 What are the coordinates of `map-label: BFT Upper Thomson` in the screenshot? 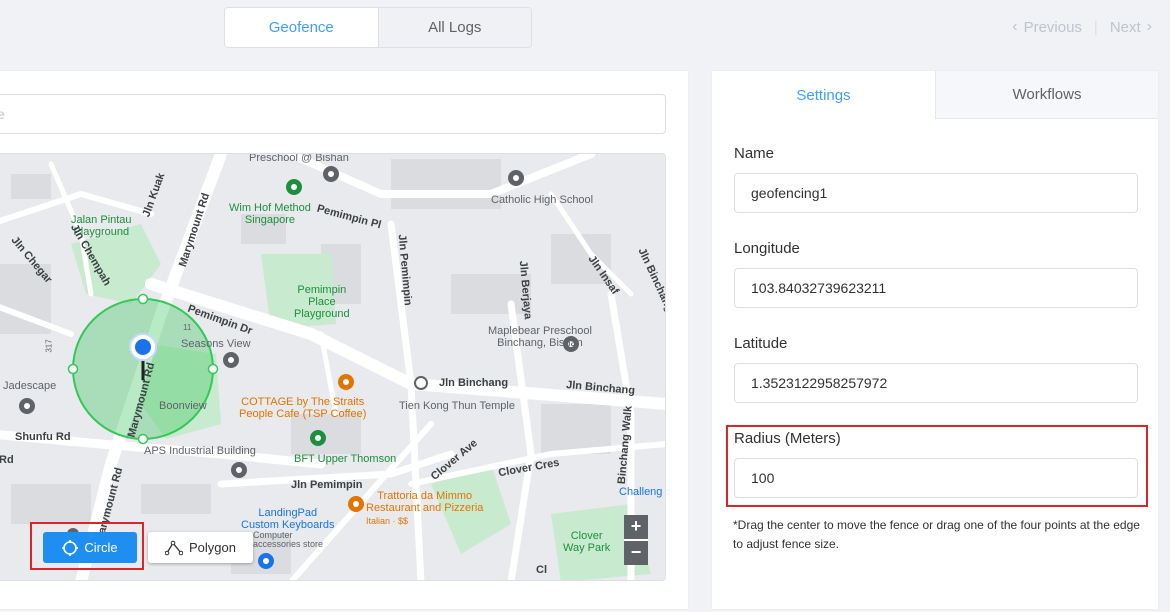 It's located at (345, 459).